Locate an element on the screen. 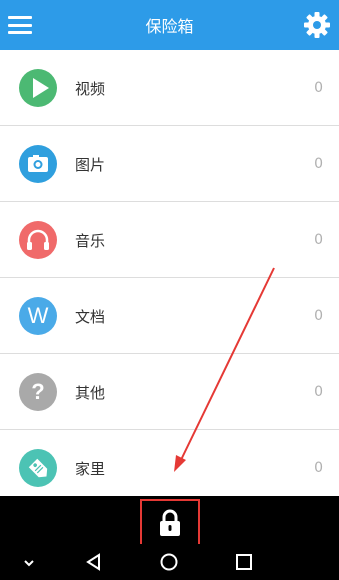 The image size is (339, 580). document-icon-letter: W is located at coordinates (38, 315).